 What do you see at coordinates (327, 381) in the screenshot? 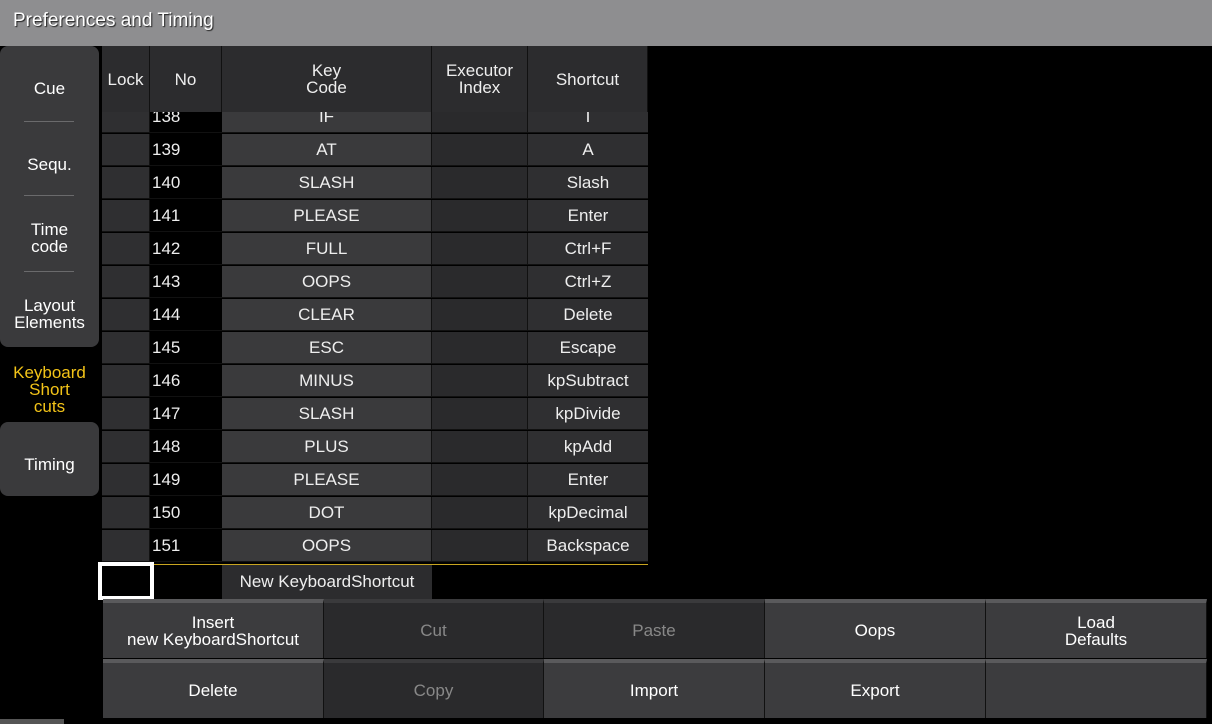
I see `key-code-cell: MINUS` at bounding box center [327, 381].